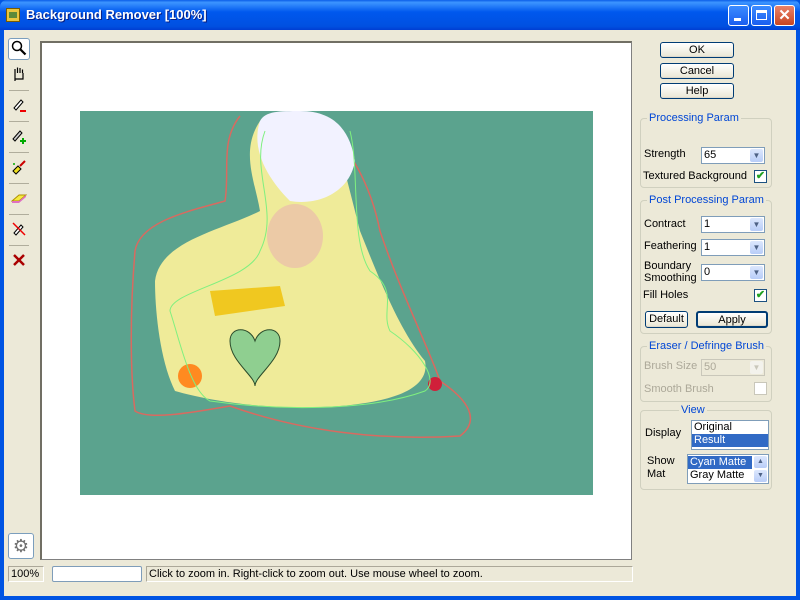 The width and height of the screenshot is (800, 600). I want to click on matte-option-gray: Gray Matte, so click(720, 475).